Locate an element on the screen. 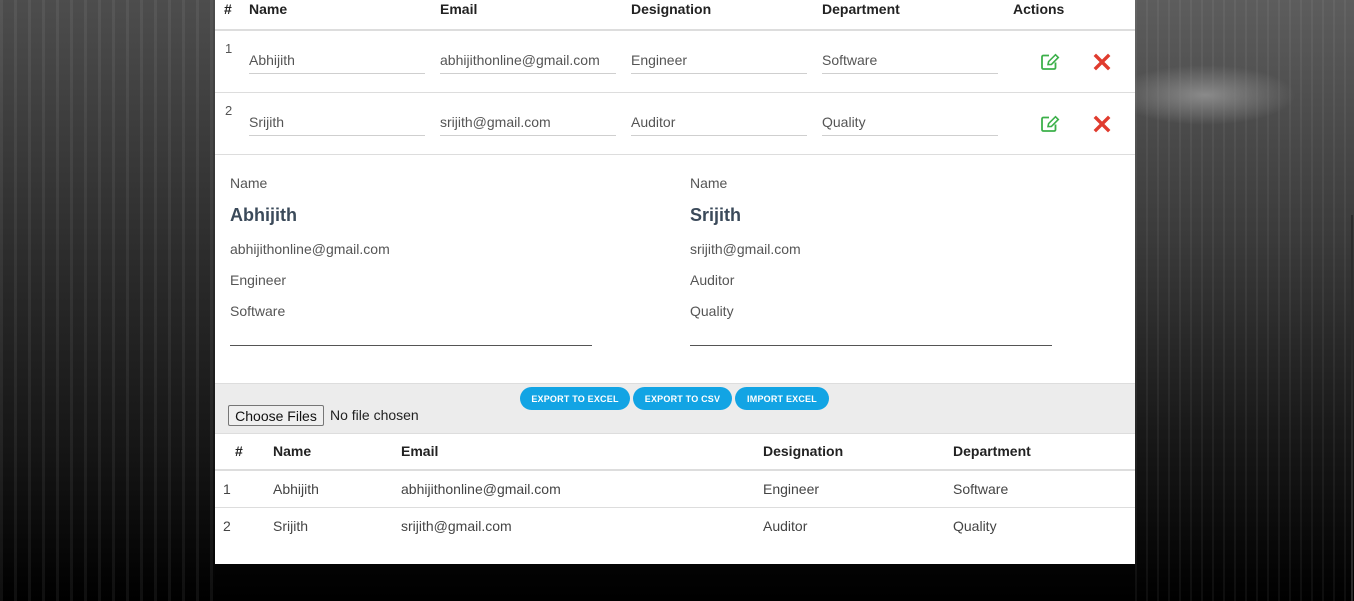 Image resolution: width=1354 pixels, height=601 pixels. card-designation: Auditor is located at coordinates (712, 280).